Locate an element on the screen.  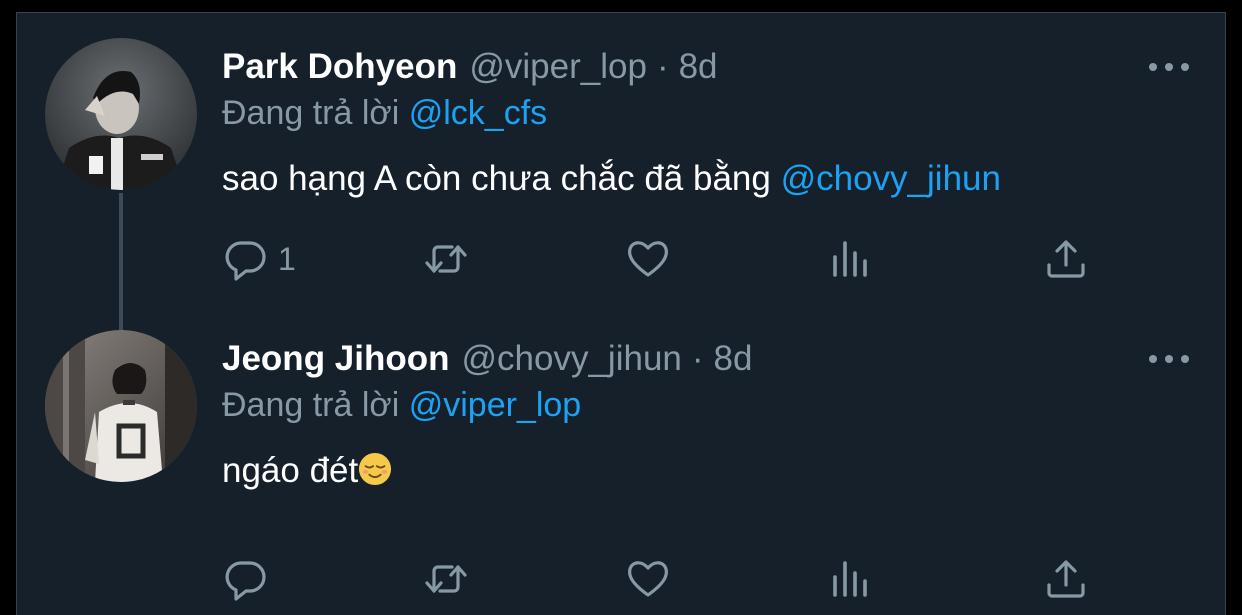
reply-button: 1 is located at coordinates (259, 259).